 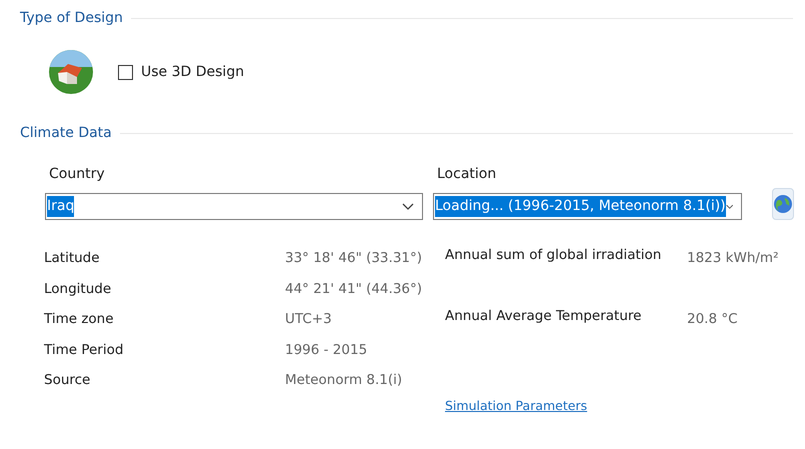 I want to click on info-label: Time zone, so click(x=79, y=319).